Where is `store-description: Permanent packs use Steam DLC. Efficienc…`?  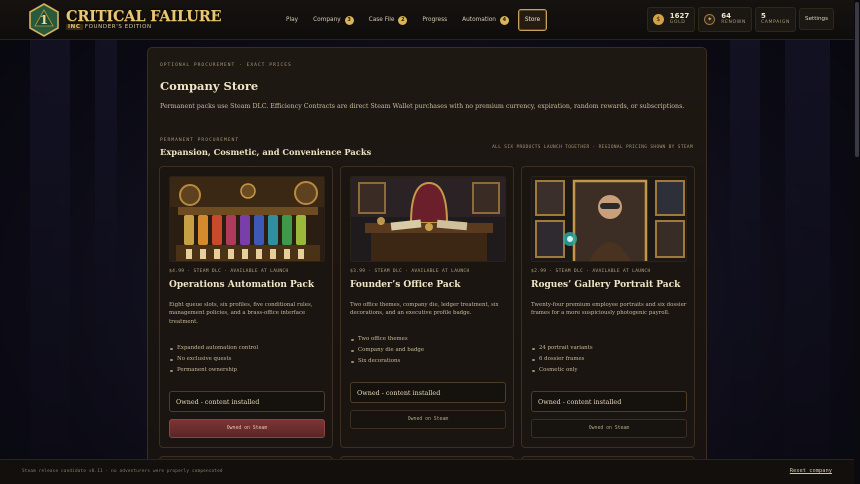
store-description: Permanent packs use Steam DLC. Efficienc… is located at coordinates (422, 106).